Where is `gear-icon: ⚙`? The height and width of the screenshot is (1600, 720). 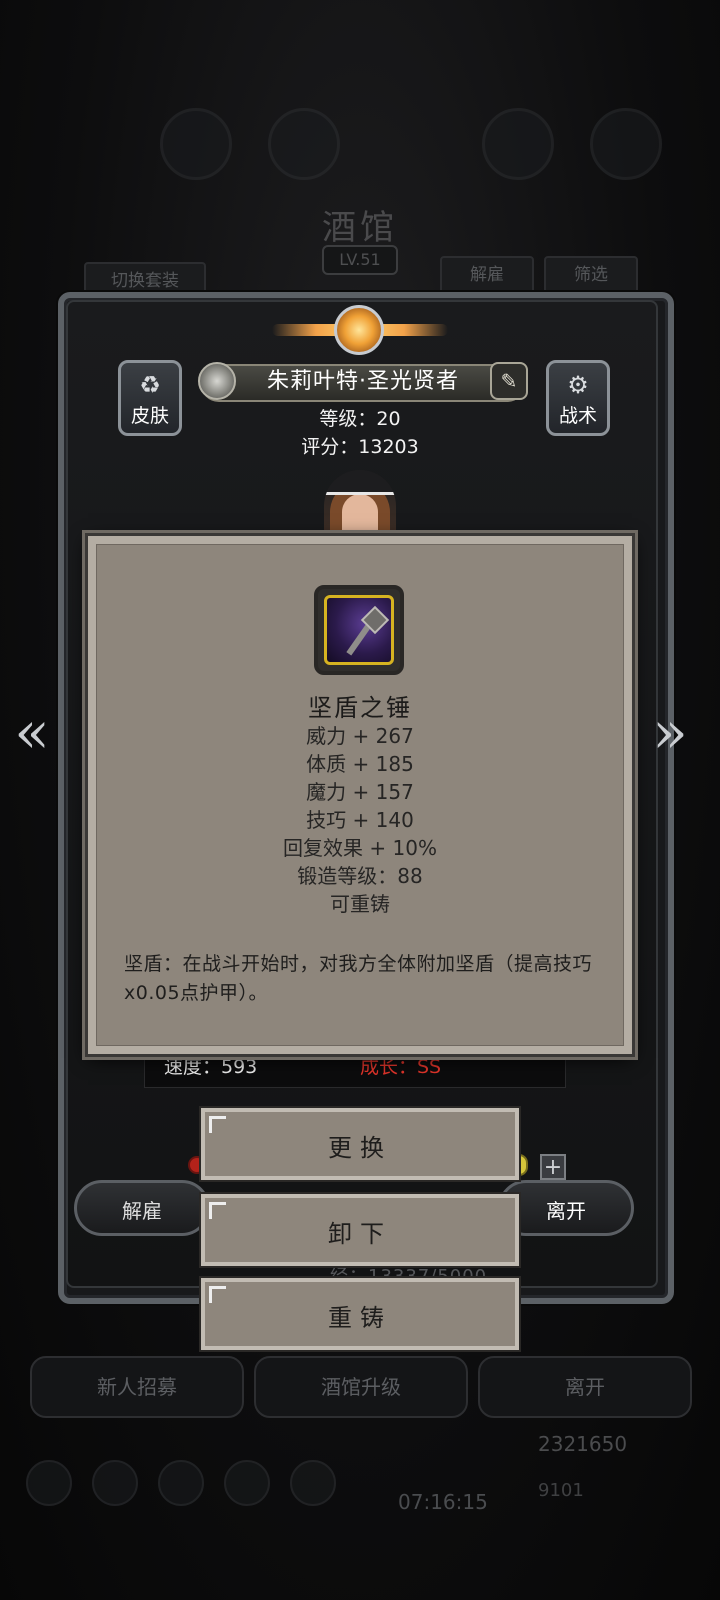 gear-icon: ⚙ is located at coordinates (578, 385).